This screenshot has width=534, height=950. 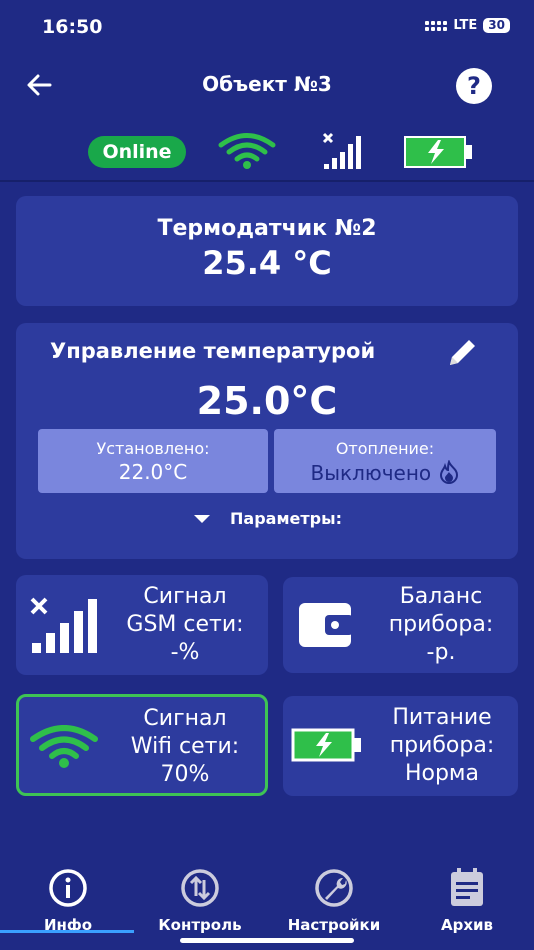 I want to click on set-temperature-box: Установлено: 22.0°C, so click(x=153, y=461).